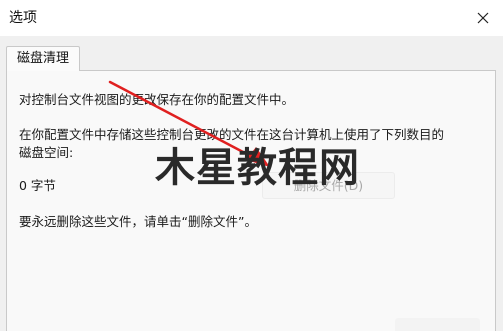 The height and width of the screenshot is (331, 503). What do you see at coordinates (251, 18) in the screenshot?
I see `title-bar: 选项` at bounding box center [251, 18].